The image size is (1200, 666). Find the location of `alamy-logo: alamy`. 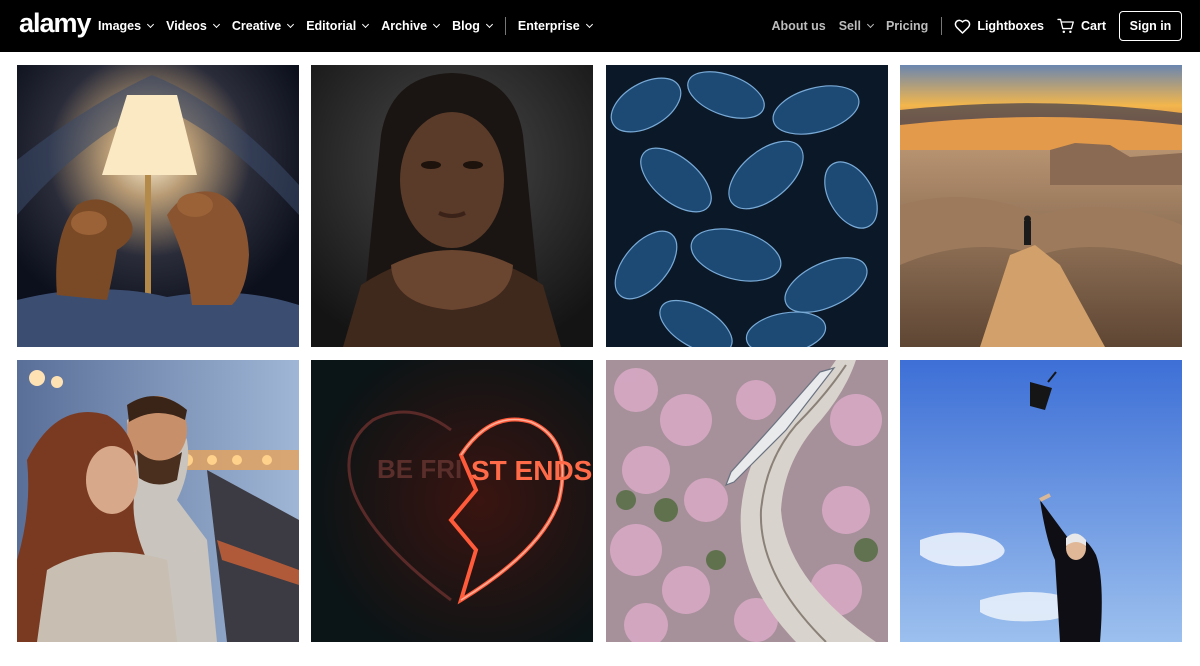

alamy-logo: alamy is located at coordinates (55, 23).